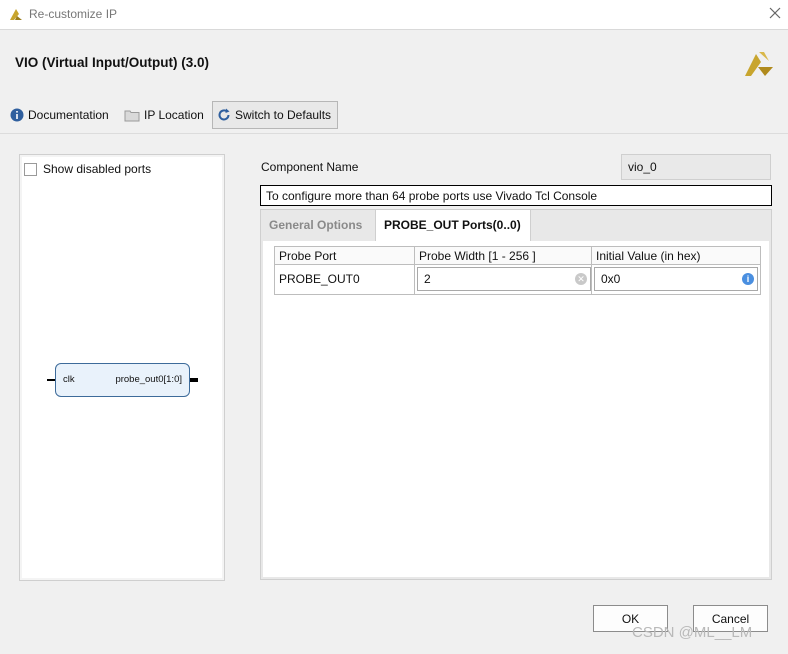 This screenshot has height=654, width=788. I want to click on ip-title: VIO (Virtual Input/Output) (3.0), so click(112, 62).